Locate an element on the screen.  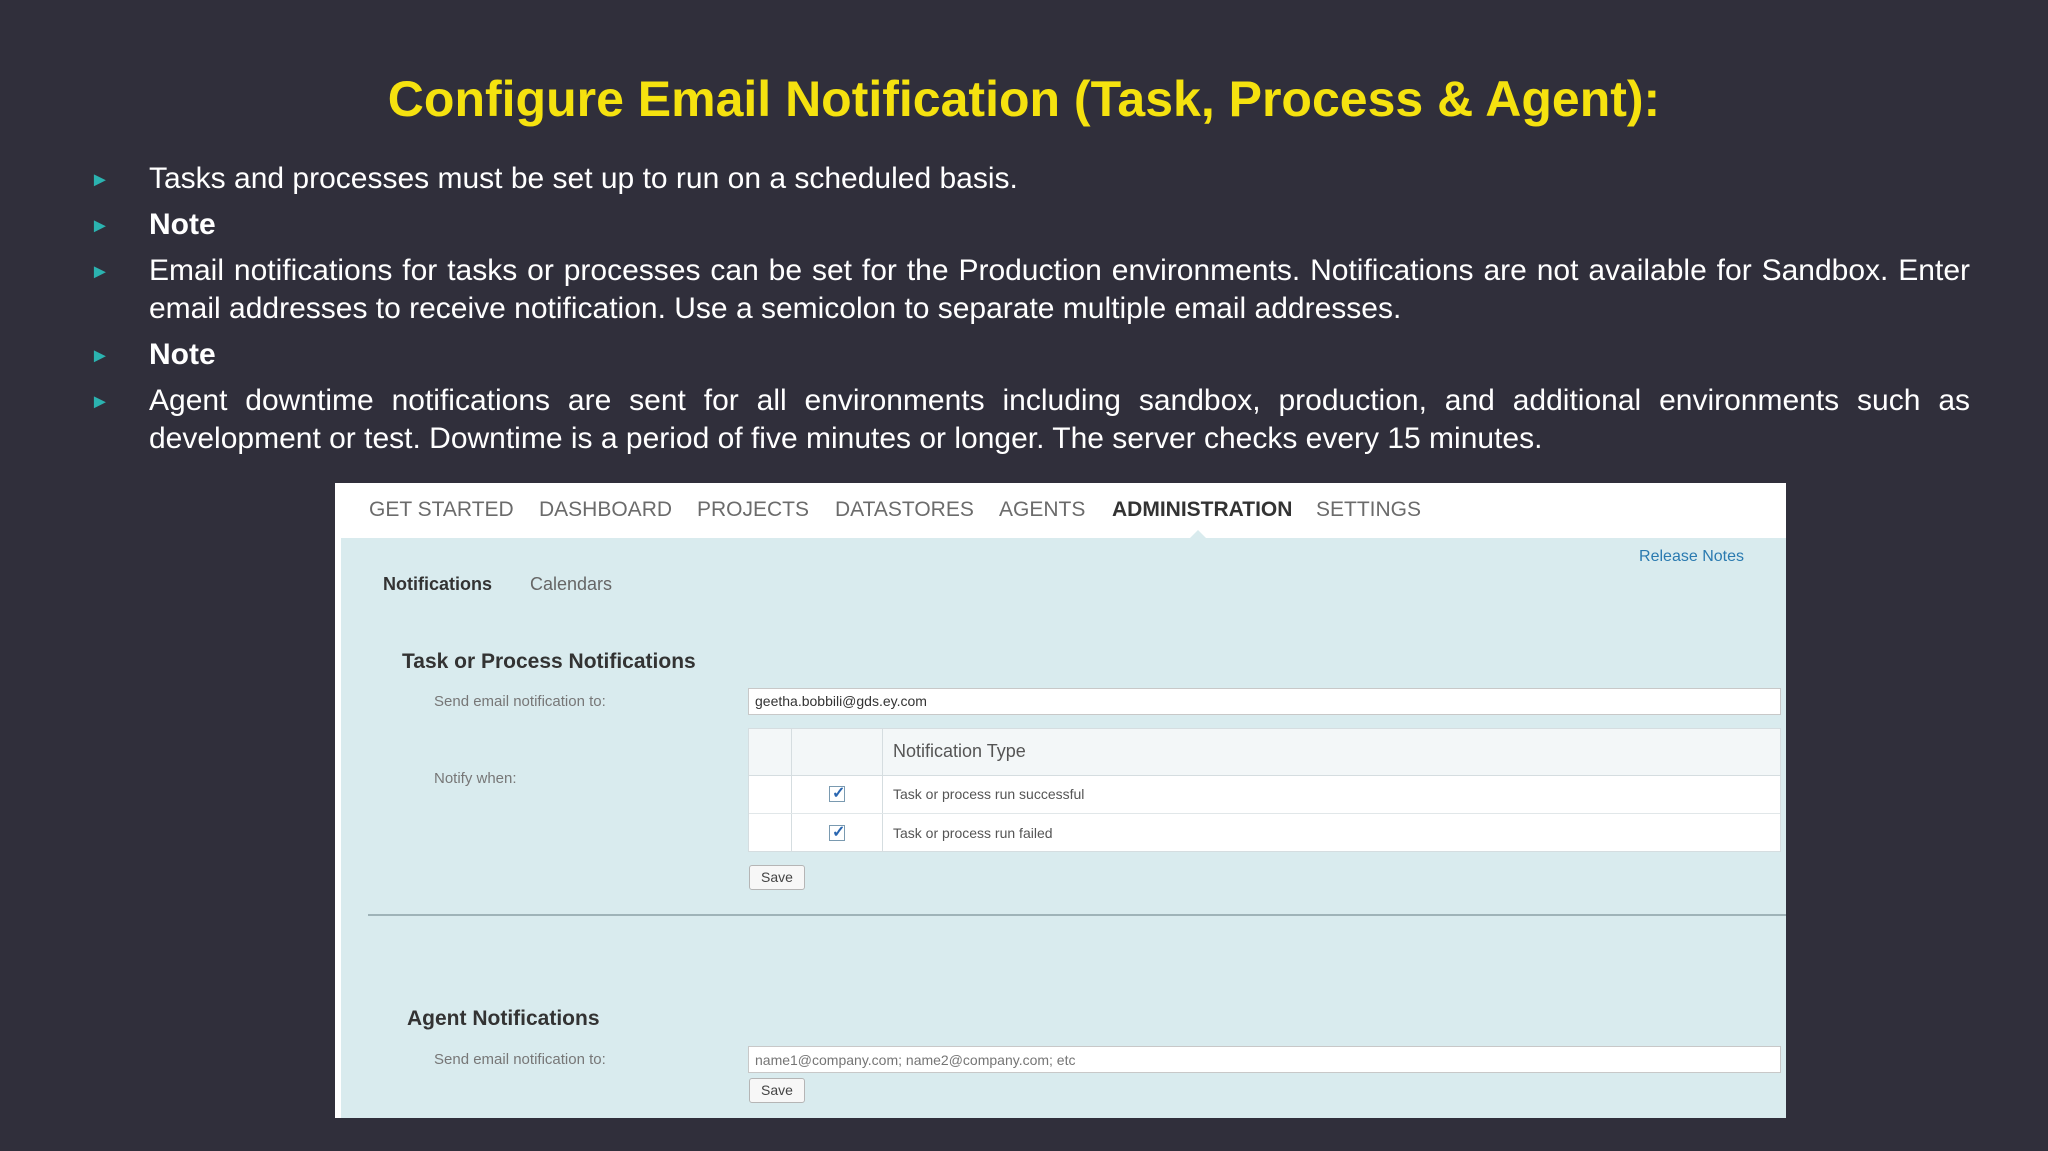
success-checkbox: ✓ is located at coordinates (837, 793).